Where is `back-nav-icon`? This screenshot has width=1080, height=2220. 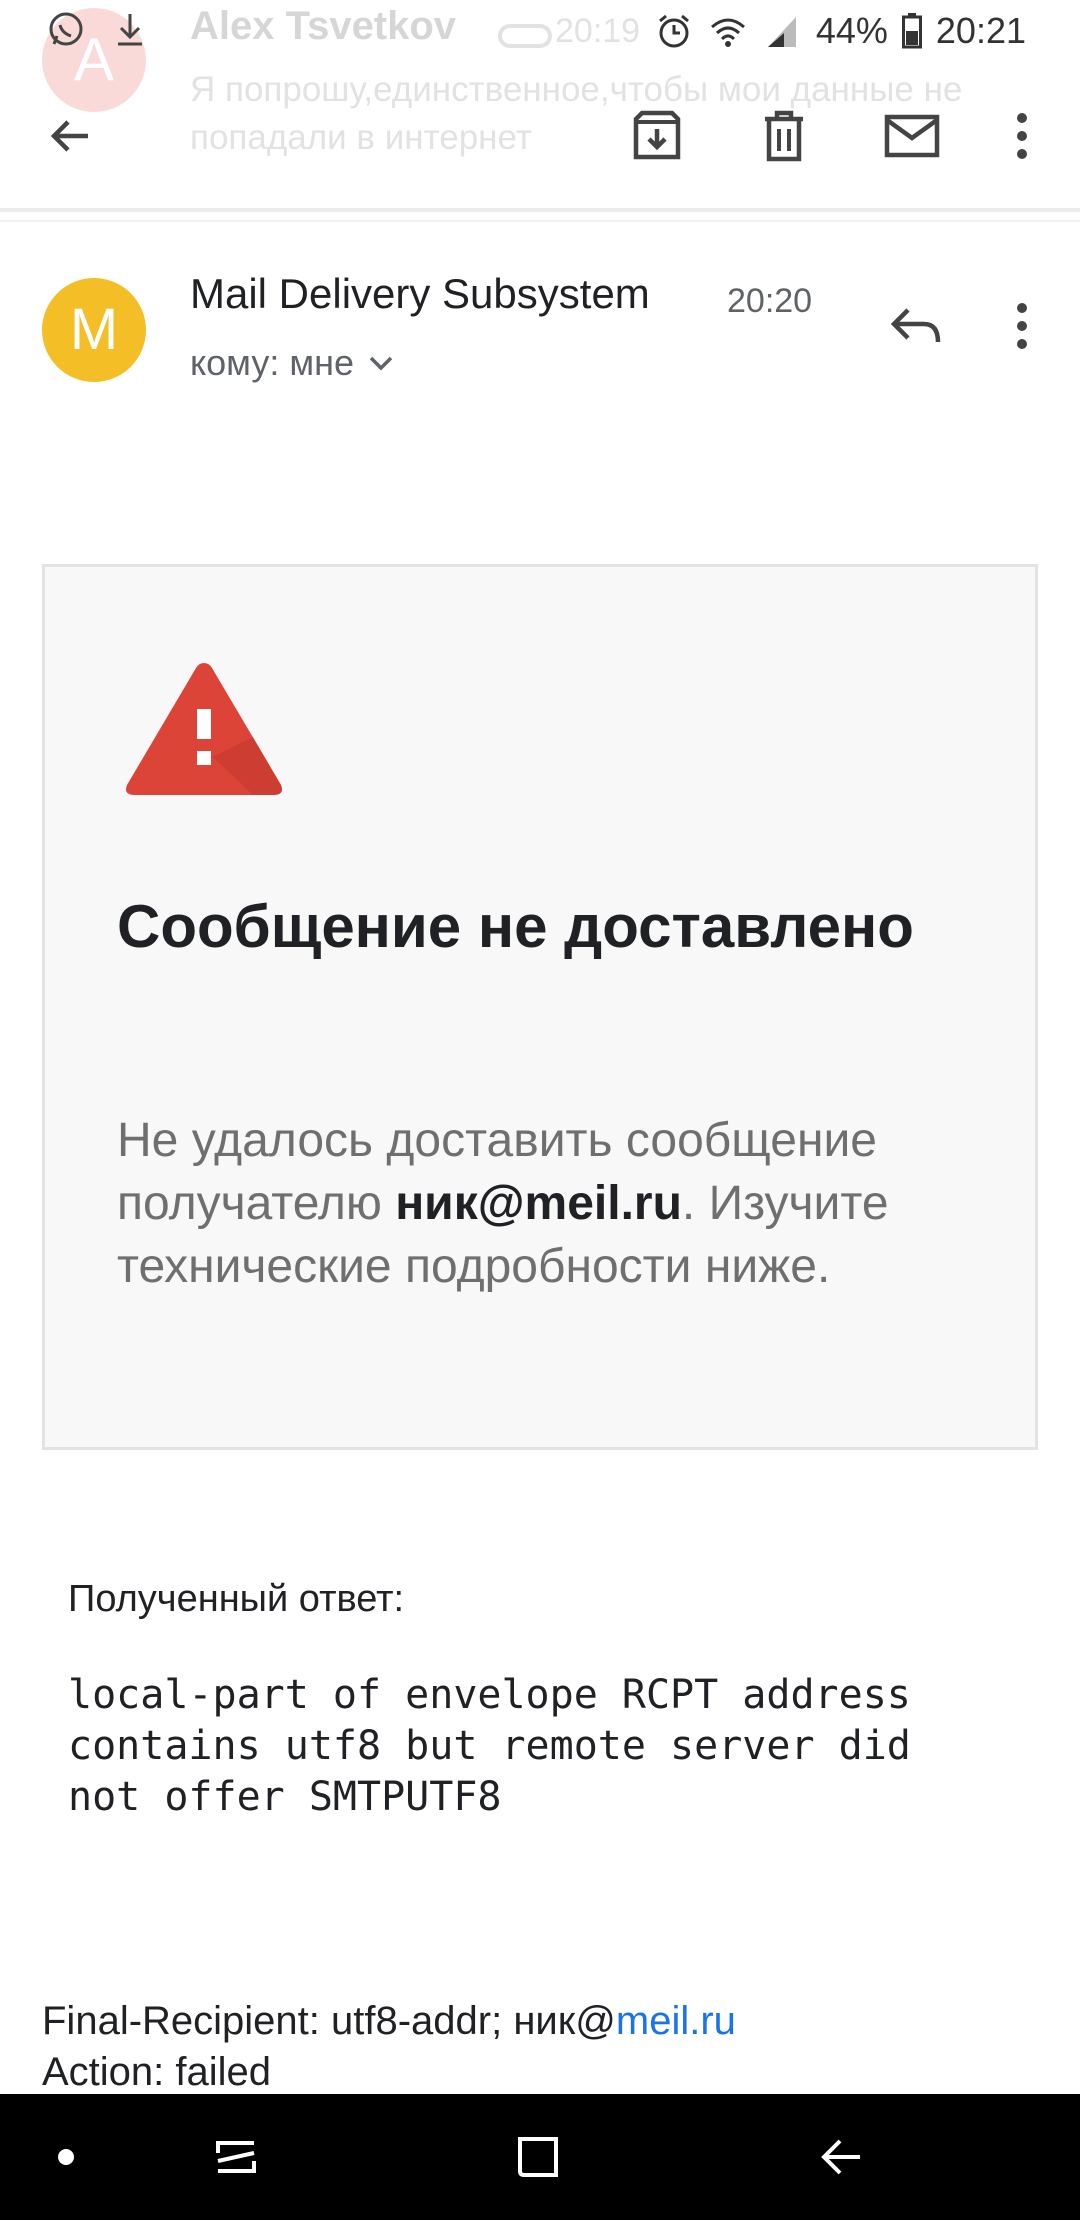
back-nav-icon is located at coordinates (840, 2157).